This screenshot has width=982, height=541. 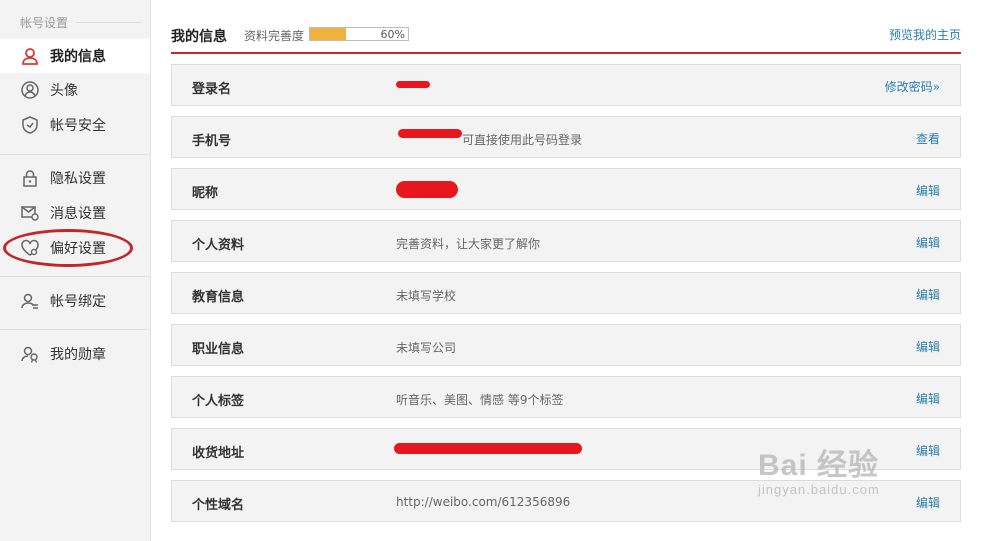 I want to click on row-label: 个人标签, so click(x=218, y=401).